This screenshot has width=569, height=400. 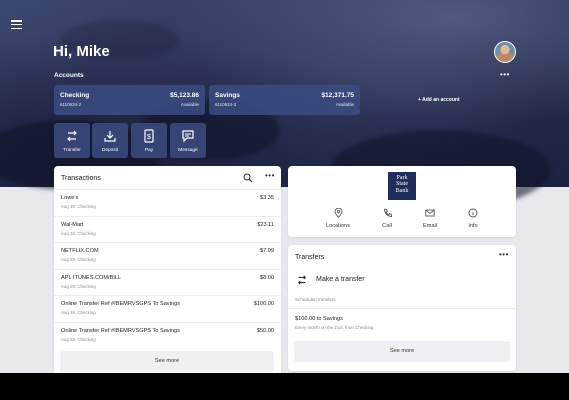 What do you see at coordinates (167, 202) in the screenshot?
I see `transaction-row: Lowe's Aug 30, Checking $3.35` at bounding box center [167, 202].